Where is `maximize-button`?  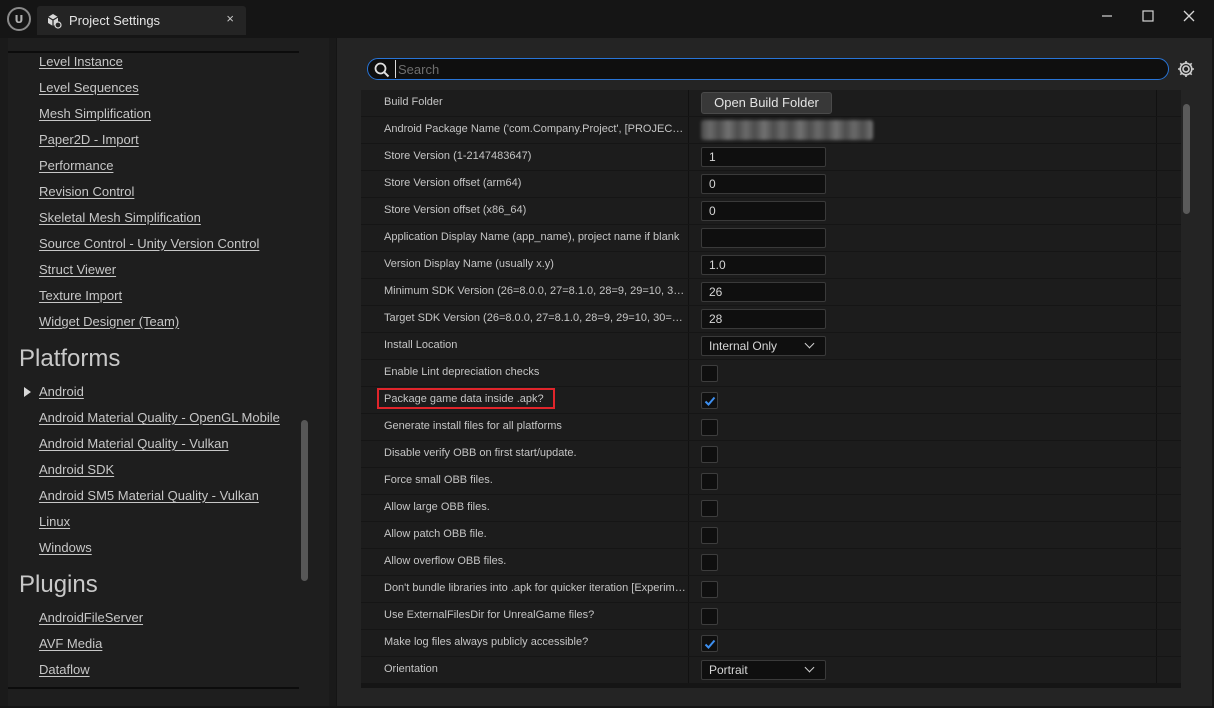
maximize-button is located at coordinates (1148, 16).